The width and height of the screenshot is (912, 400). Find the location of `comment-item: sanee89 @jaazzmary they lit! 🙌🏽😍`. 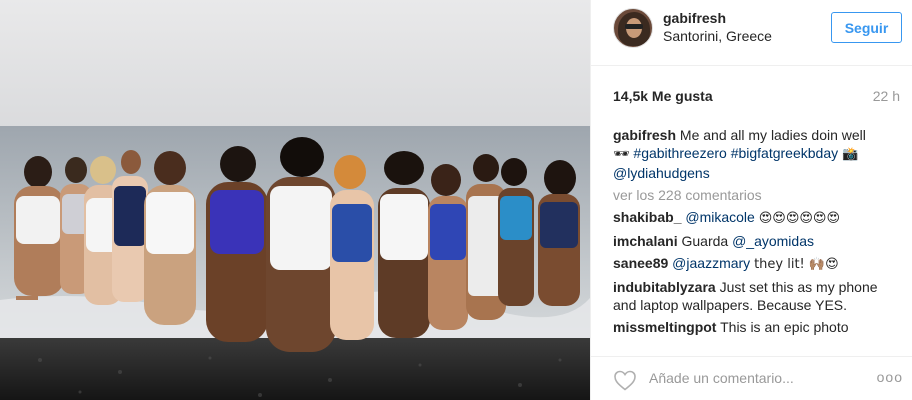

comment-item: sanee89 @jaazzmary they lit! 🙌🏽😍 is located at coordinates (758, 264).